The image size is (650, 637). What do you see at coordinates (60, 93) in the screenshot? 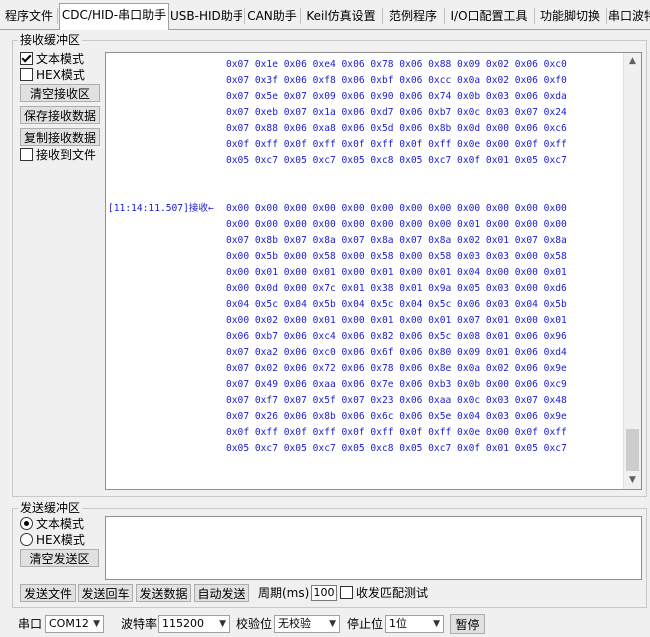
I see `clear-receive-button: 清空接收区` at bounding box center [60, 93].